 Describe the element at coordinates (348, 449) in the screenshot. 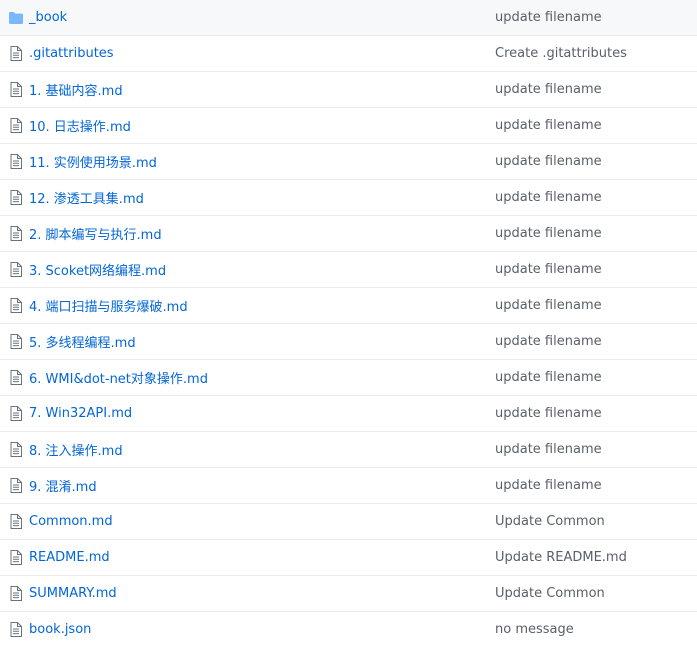

I see `file-row: 8. 注入操作.md update filename` at that location.